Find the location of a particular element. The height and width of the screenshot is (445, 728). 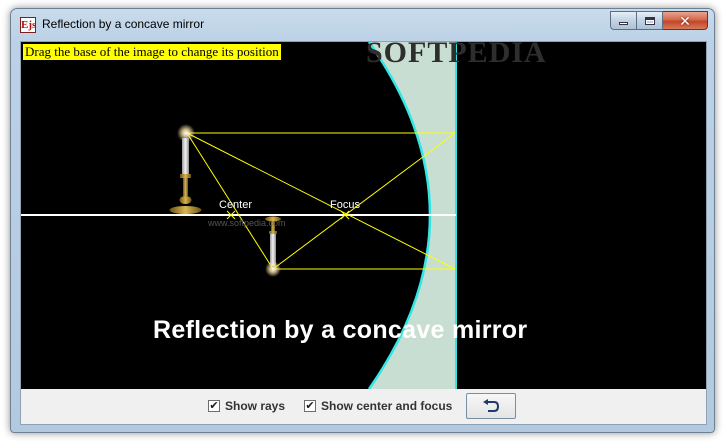

maximize-icon is located at coordinates (649, 20).